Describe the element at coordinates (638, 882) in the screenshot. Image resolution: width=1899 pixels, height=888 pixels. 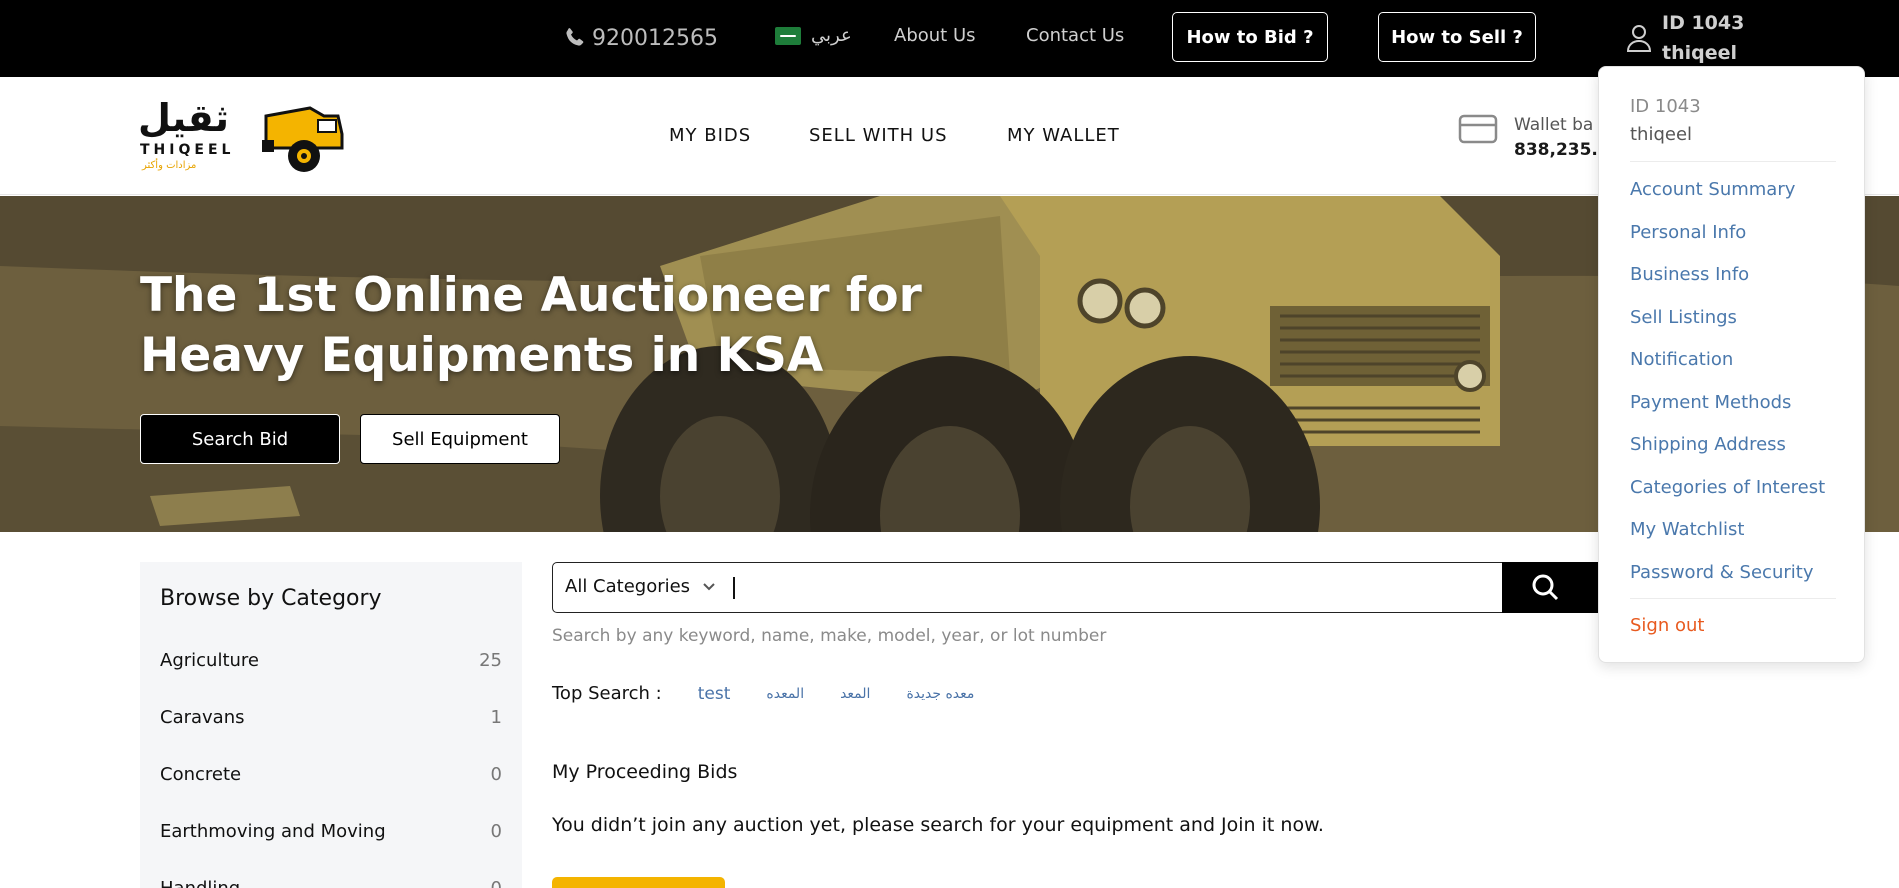
I see `search-equipment-button` at that location.